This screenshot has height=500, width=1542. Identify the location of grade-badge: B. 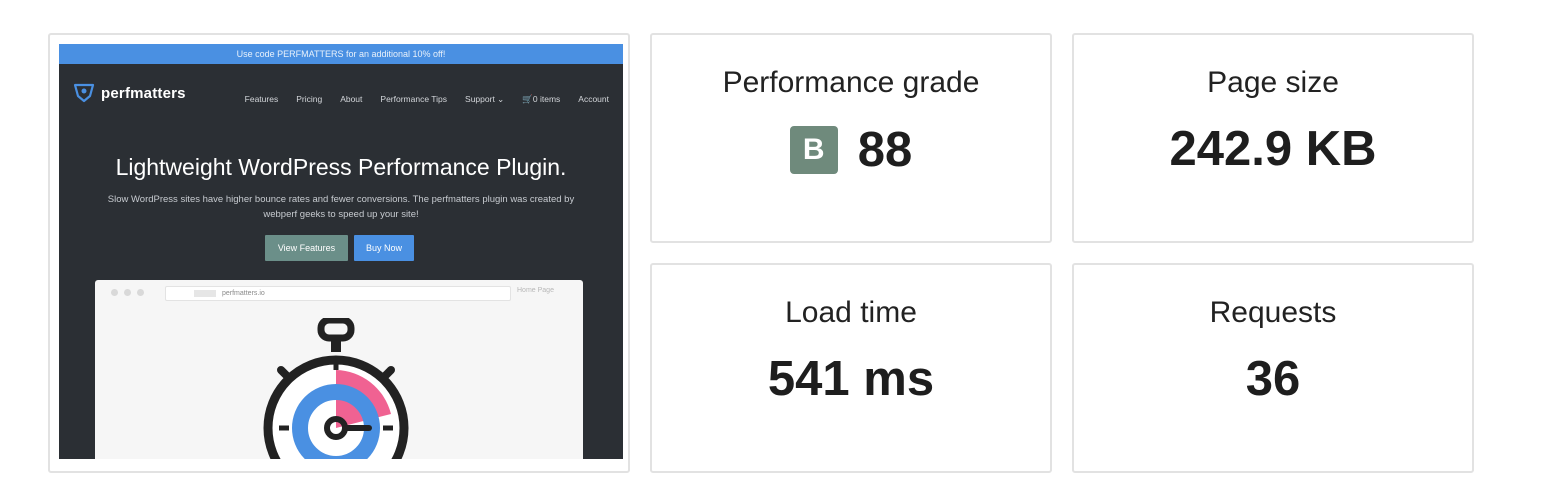
(813, 150).